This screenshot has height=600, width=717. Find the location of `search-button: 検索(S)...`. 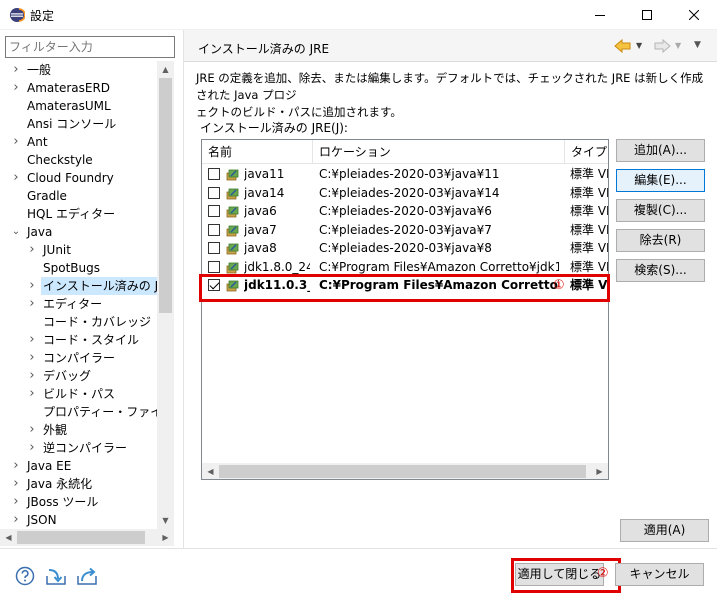

search-button: 検索(S)... is located at coordinates (660, 270).